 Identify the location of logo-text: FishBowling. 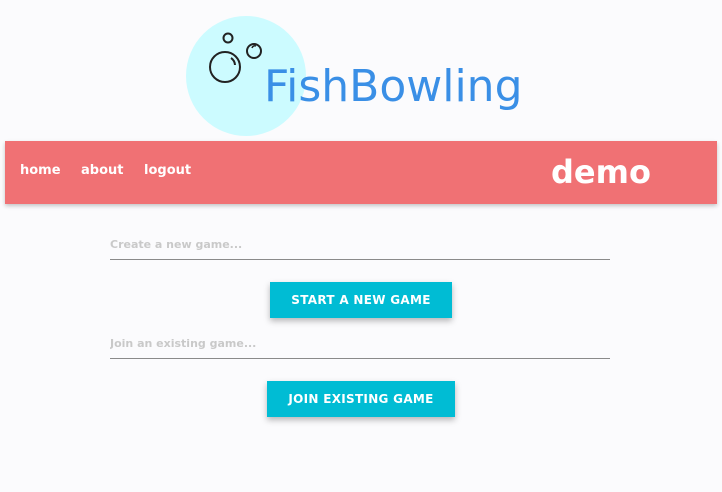
(393, 86).